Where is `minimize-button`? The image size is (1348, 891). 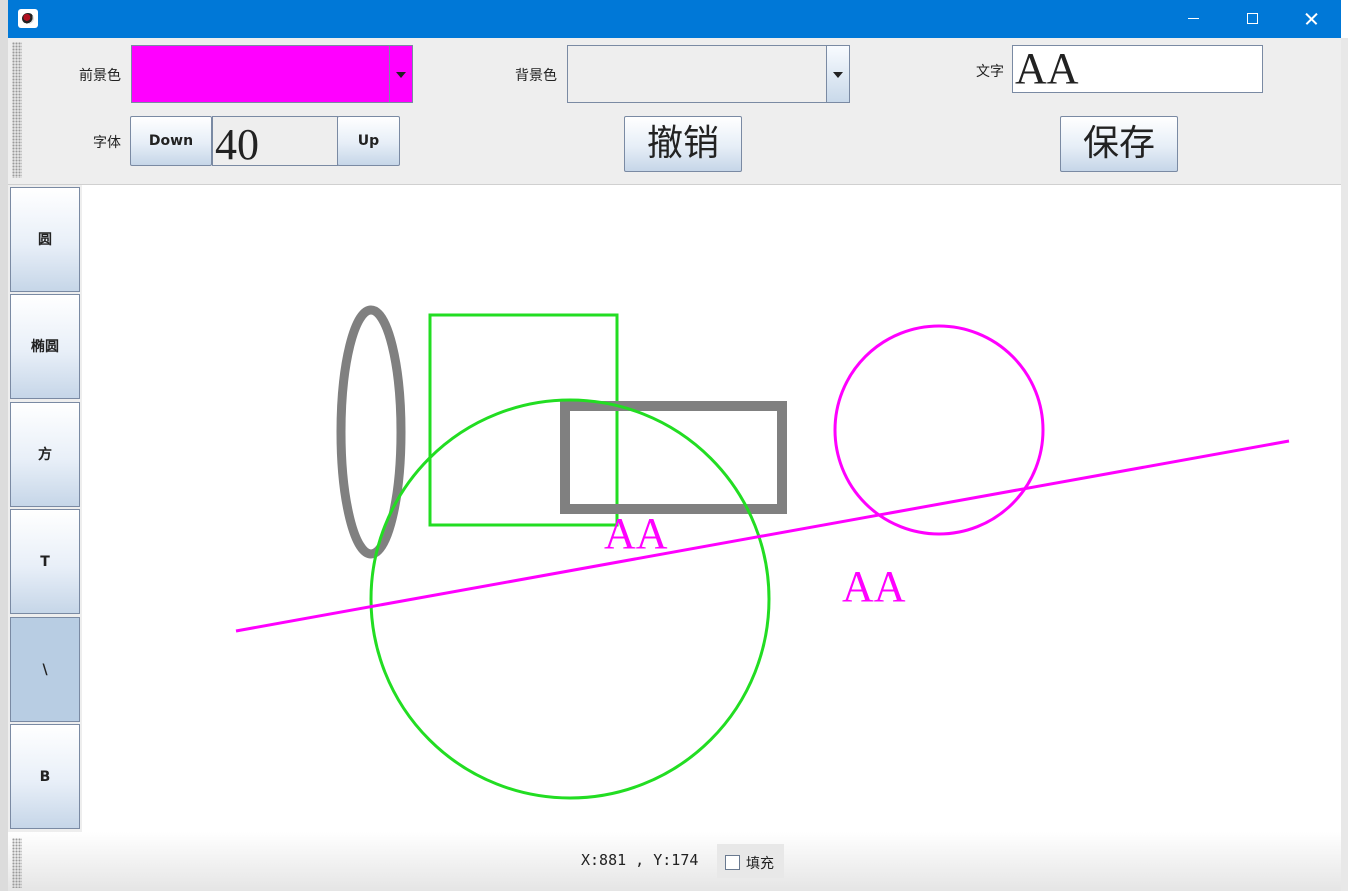
minimize-button is located at coordinates (1194, 19).